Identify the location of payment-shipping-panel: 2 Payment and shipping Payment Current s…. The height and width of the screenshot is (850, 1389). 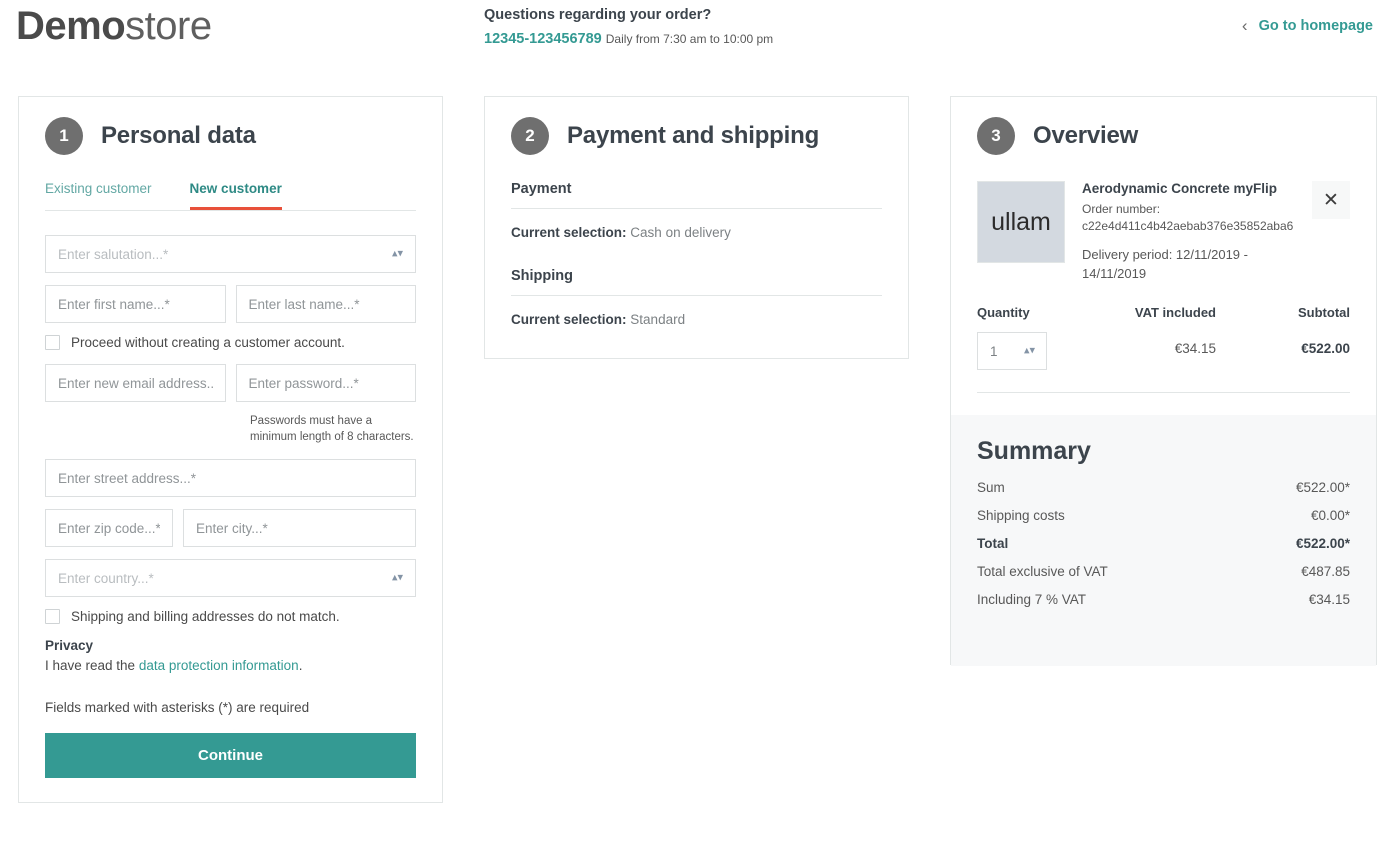
(696, 227).